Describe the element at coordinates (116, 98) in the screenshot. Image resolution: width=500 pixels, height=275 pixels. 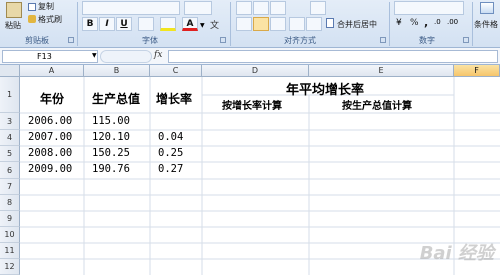
I see `cell-b1-gdp-header: 生产总值` at that location.